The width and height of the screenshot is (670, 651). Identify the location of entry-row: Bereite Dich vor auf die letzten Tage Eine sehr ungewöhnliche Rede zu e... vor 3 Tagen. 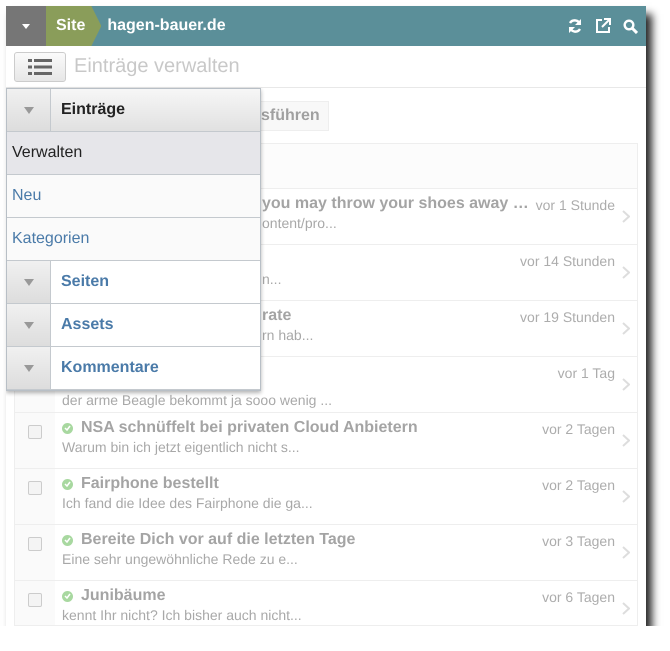
(326, 553).